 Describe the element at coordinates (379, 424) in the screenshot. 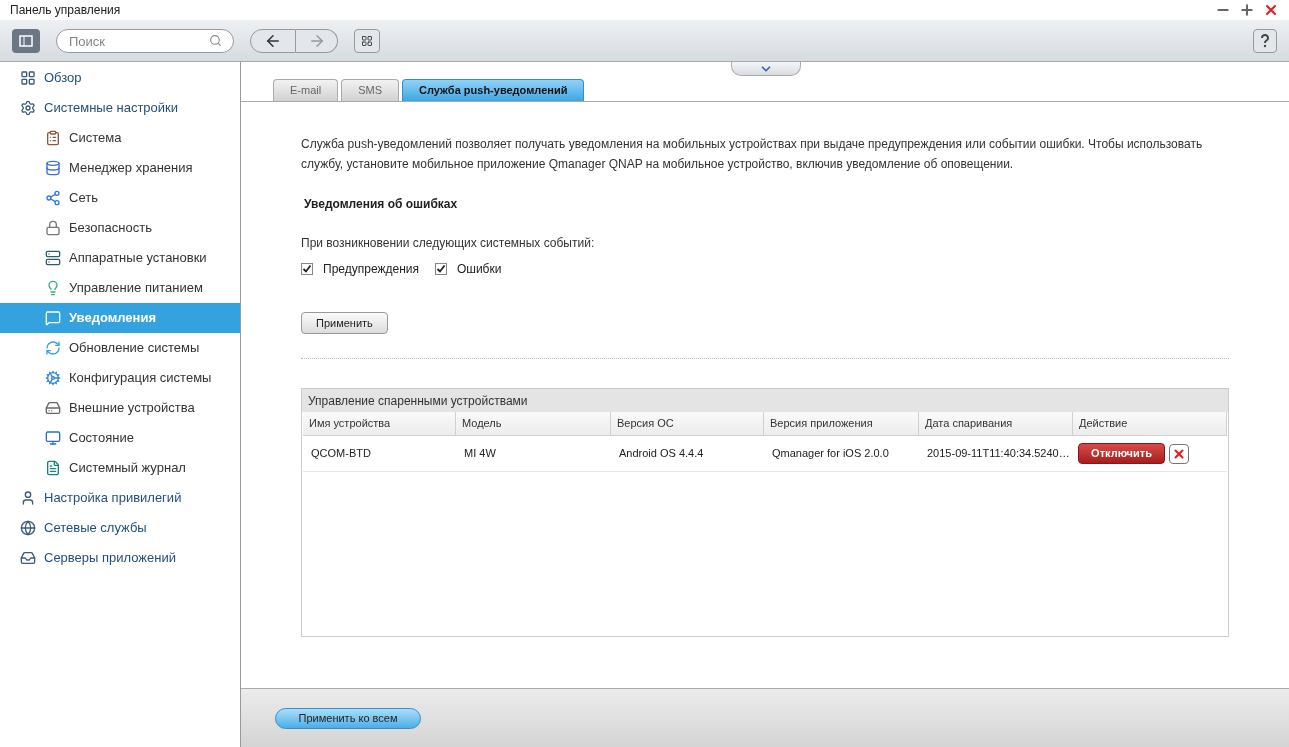

I see `column-header: Имя устройства` at that location.